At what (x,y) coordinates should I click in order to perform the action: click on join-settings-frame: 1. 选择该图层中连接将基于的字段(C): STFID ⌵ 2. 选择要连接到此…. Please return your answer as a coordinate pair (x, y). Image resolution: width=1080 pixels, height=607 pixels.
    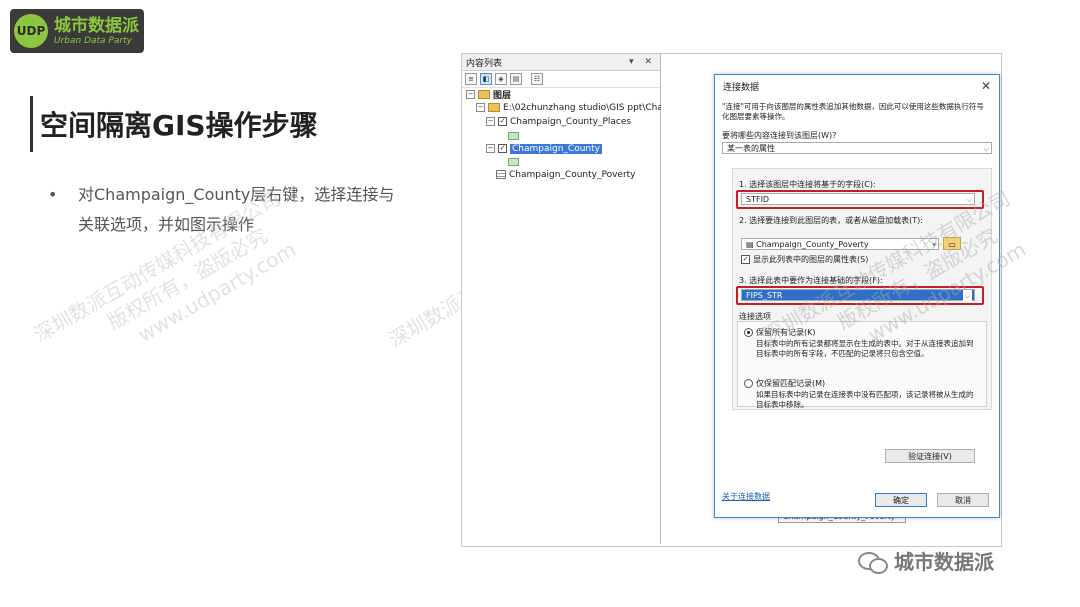
    Looking at the image, I should click on (862, 289).